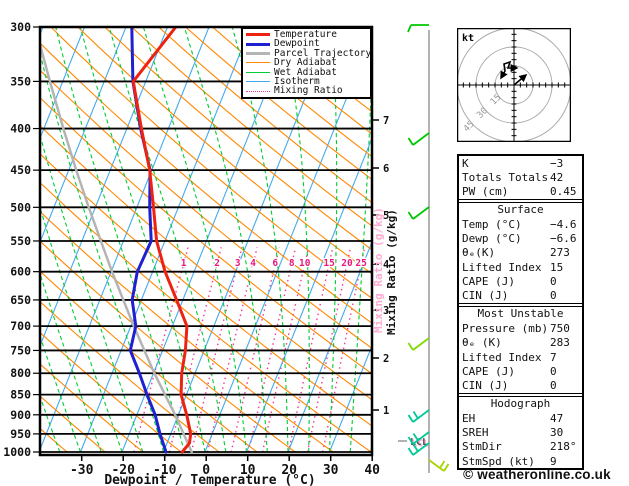 The width and height of the screenshot is (629, 486). I want to click on legend-item: Mixing Ratio, so click(308, 91).